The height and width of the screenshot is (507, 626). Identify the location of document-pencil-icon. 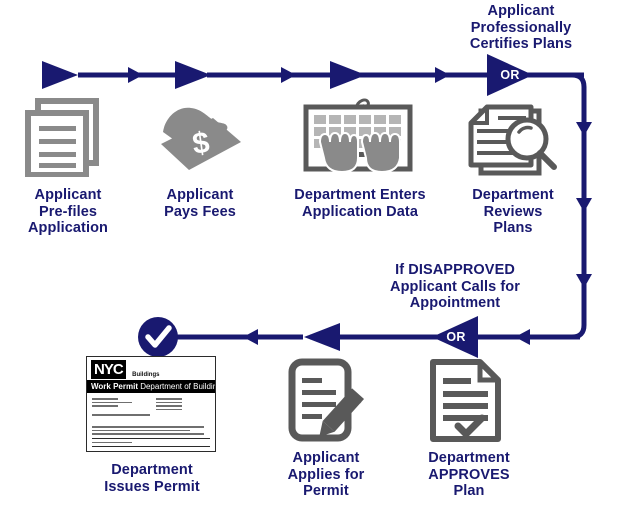
(326, 400).